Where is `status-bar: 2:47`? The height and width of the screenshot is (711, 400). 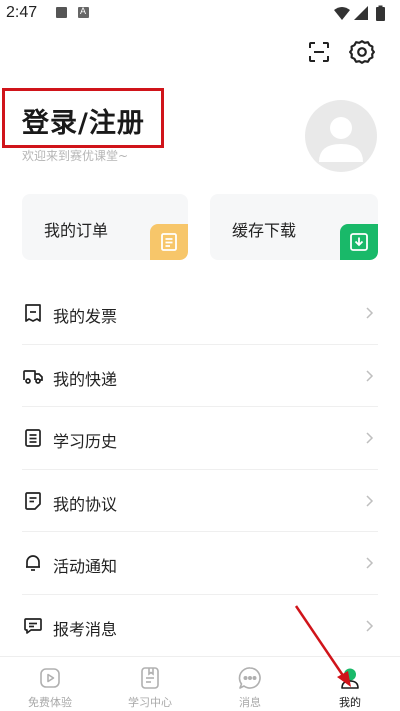
status-bar: 2:47 is located at coordinates (200, 14).